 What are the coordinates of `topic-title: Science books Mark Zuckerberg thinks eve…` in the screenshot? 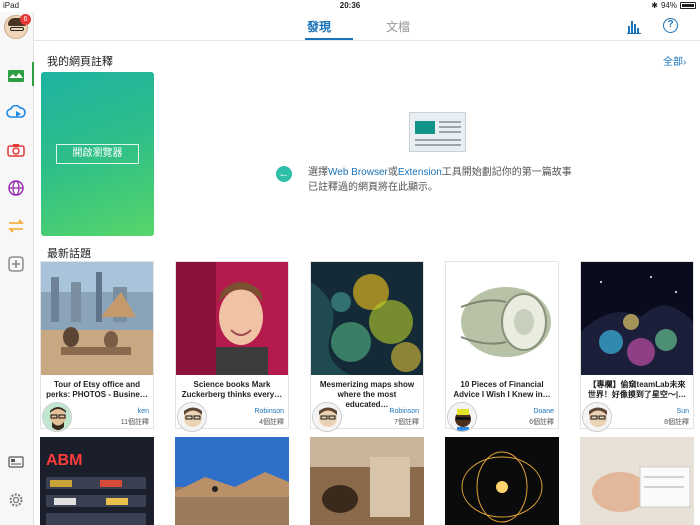 It's located at (232, 389).